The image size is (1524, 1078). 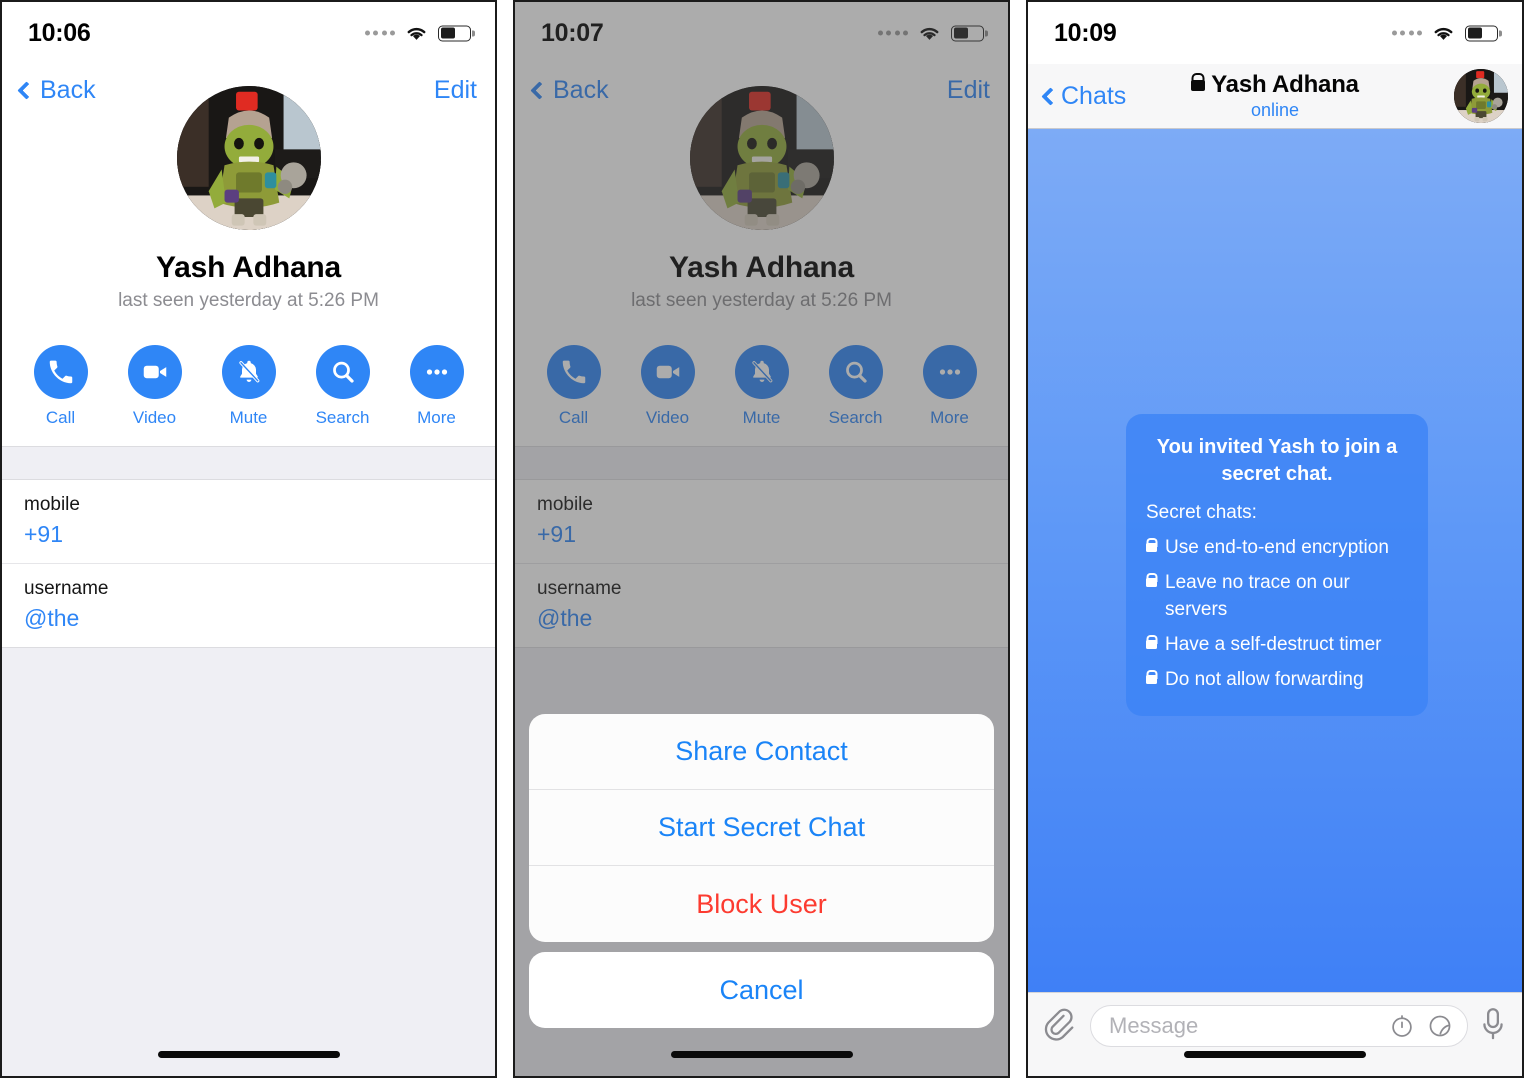 I want to click on sticker-icon, so click(x=1440, y=1026).